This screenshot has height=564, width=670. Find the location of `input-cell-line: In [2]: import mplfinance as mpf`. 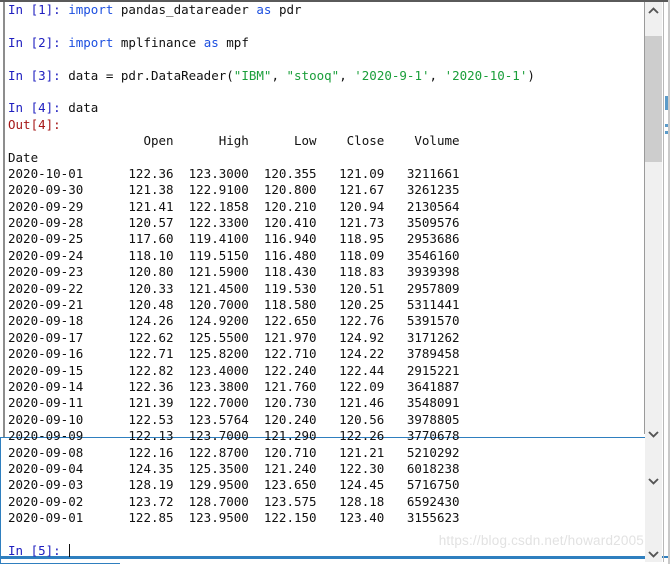

input-cell-line: In [2]: import mplfinance as mpf is located at coordinates (323, 43).